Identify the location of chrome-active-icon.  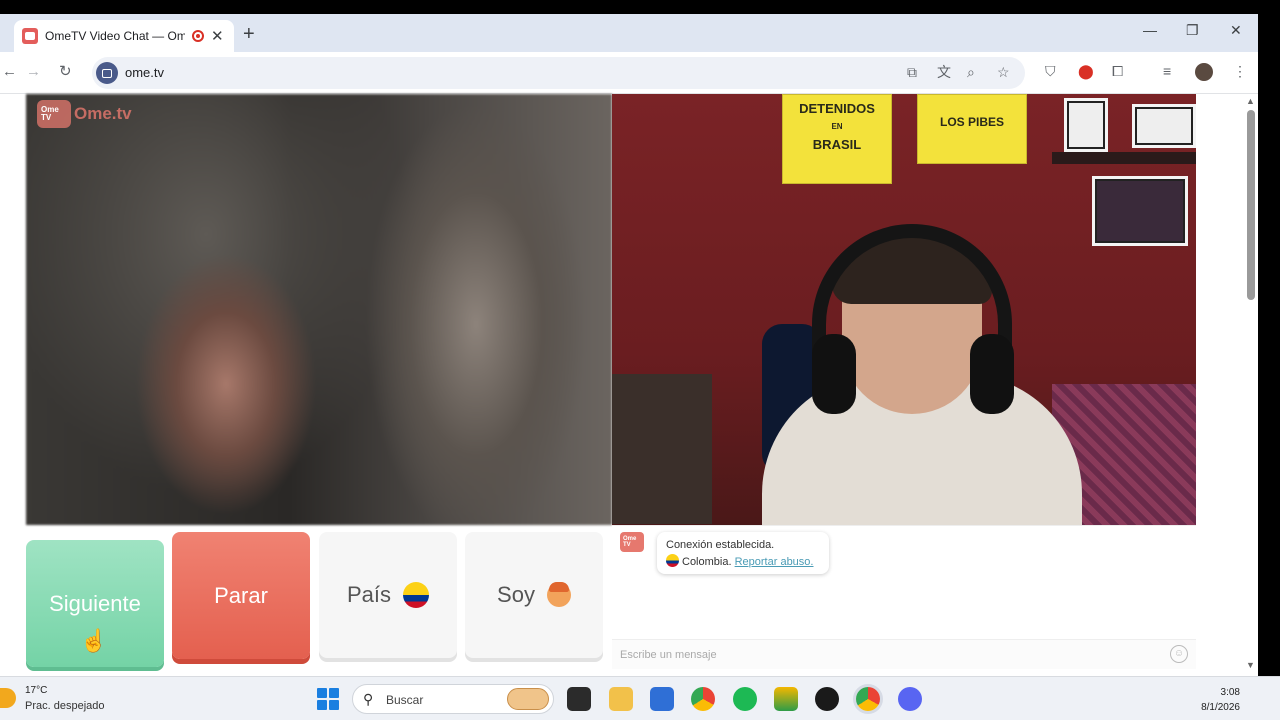
(868, 699).